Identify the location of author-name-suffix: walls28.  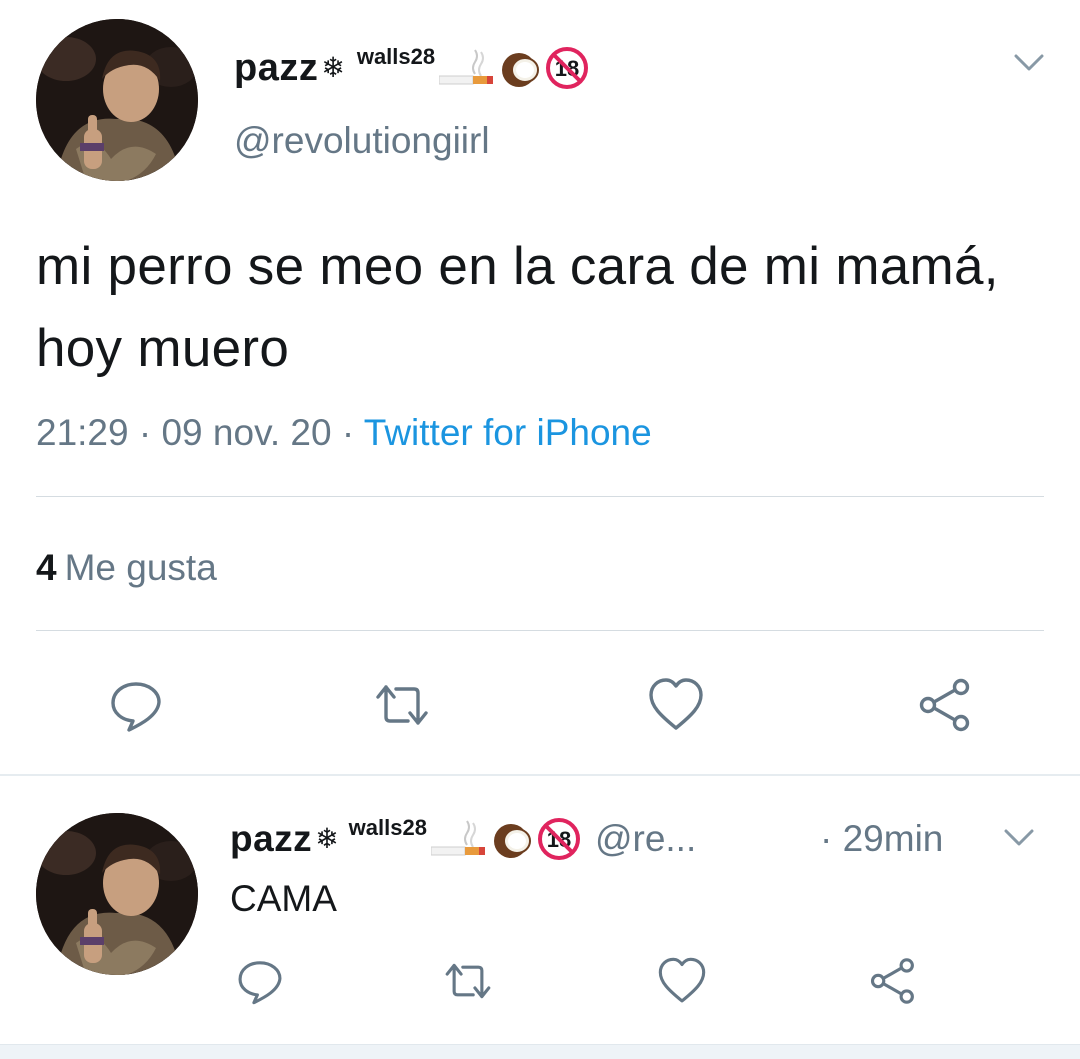
(396, 56).